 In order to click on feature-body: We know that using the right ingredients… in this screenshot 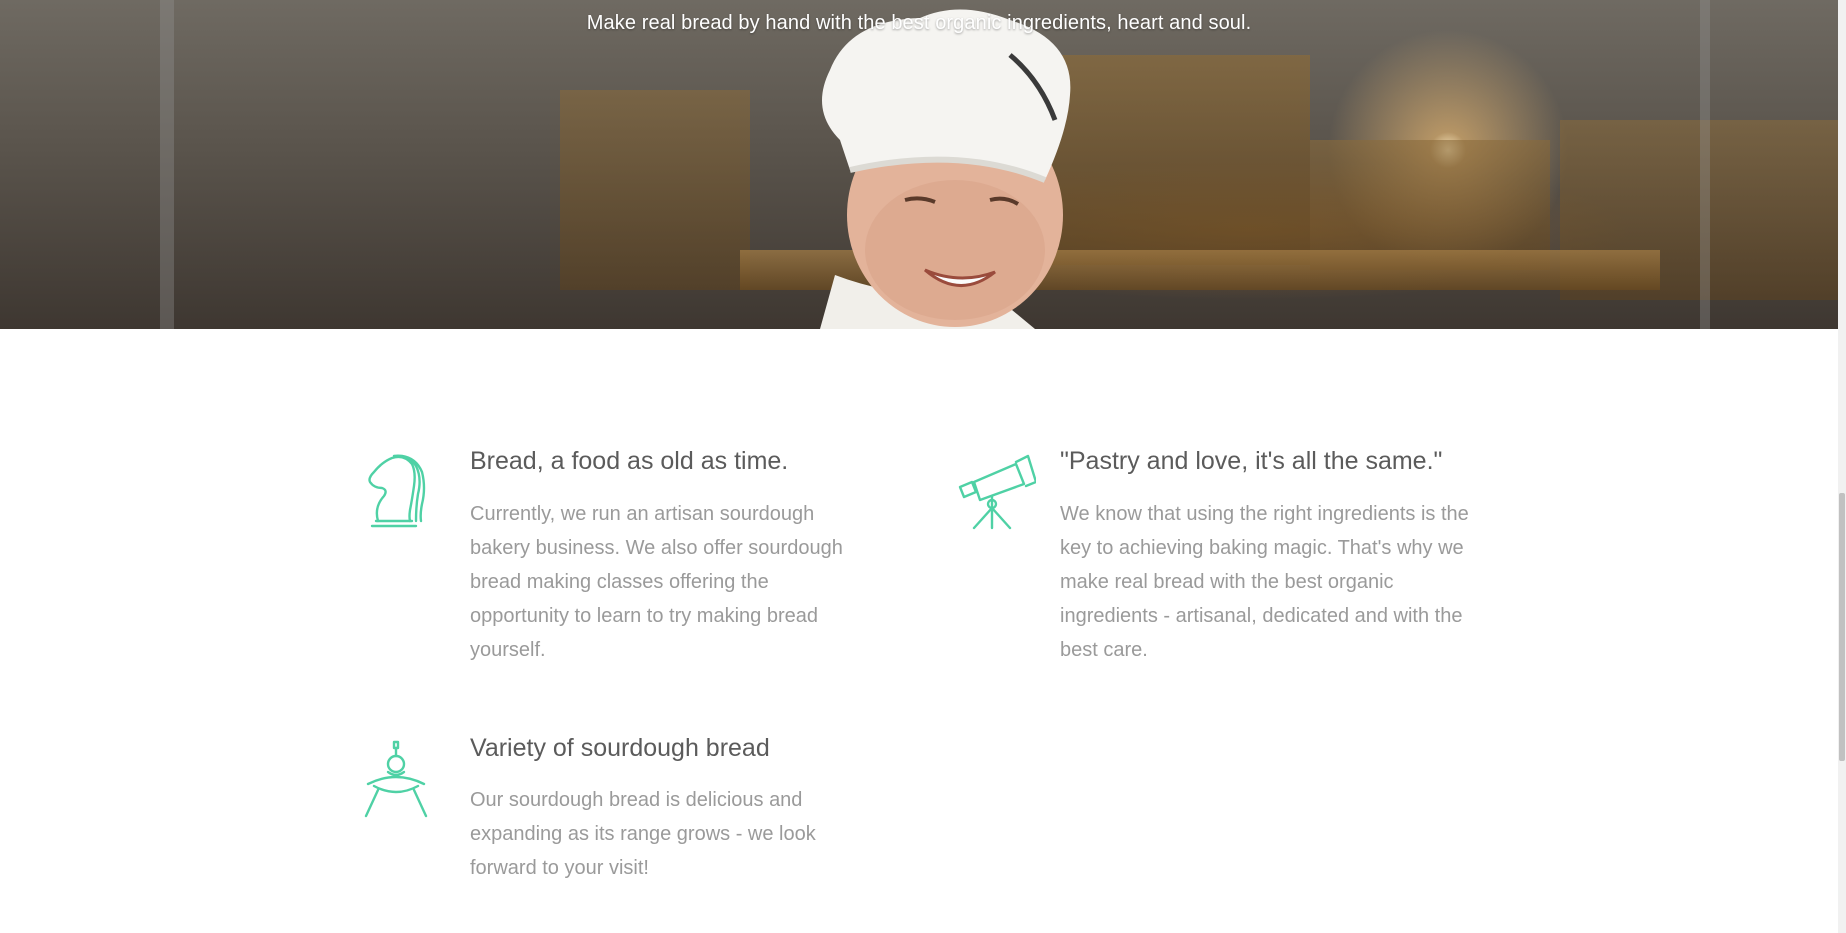, I will do `click(1264, 582)`.